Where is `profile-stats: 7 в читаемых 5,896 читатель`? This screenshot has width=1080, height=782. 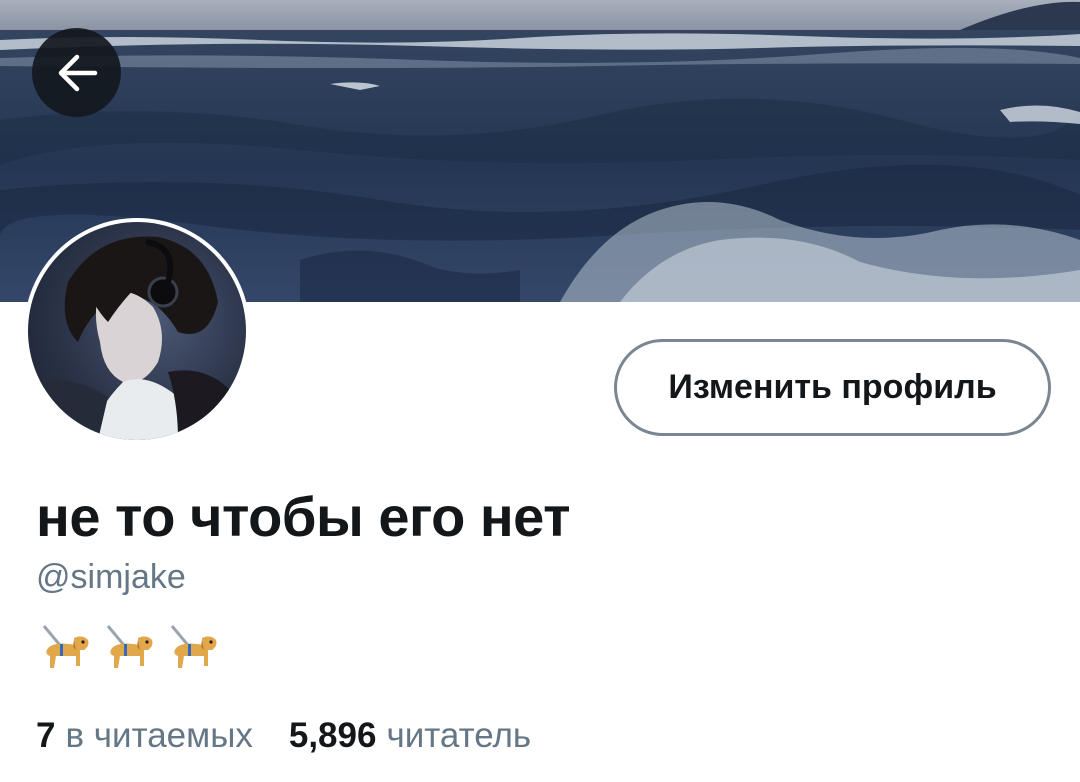 profile-stats: 7 в читаемых 5,896 читатель is located at coordinates (283, 736).